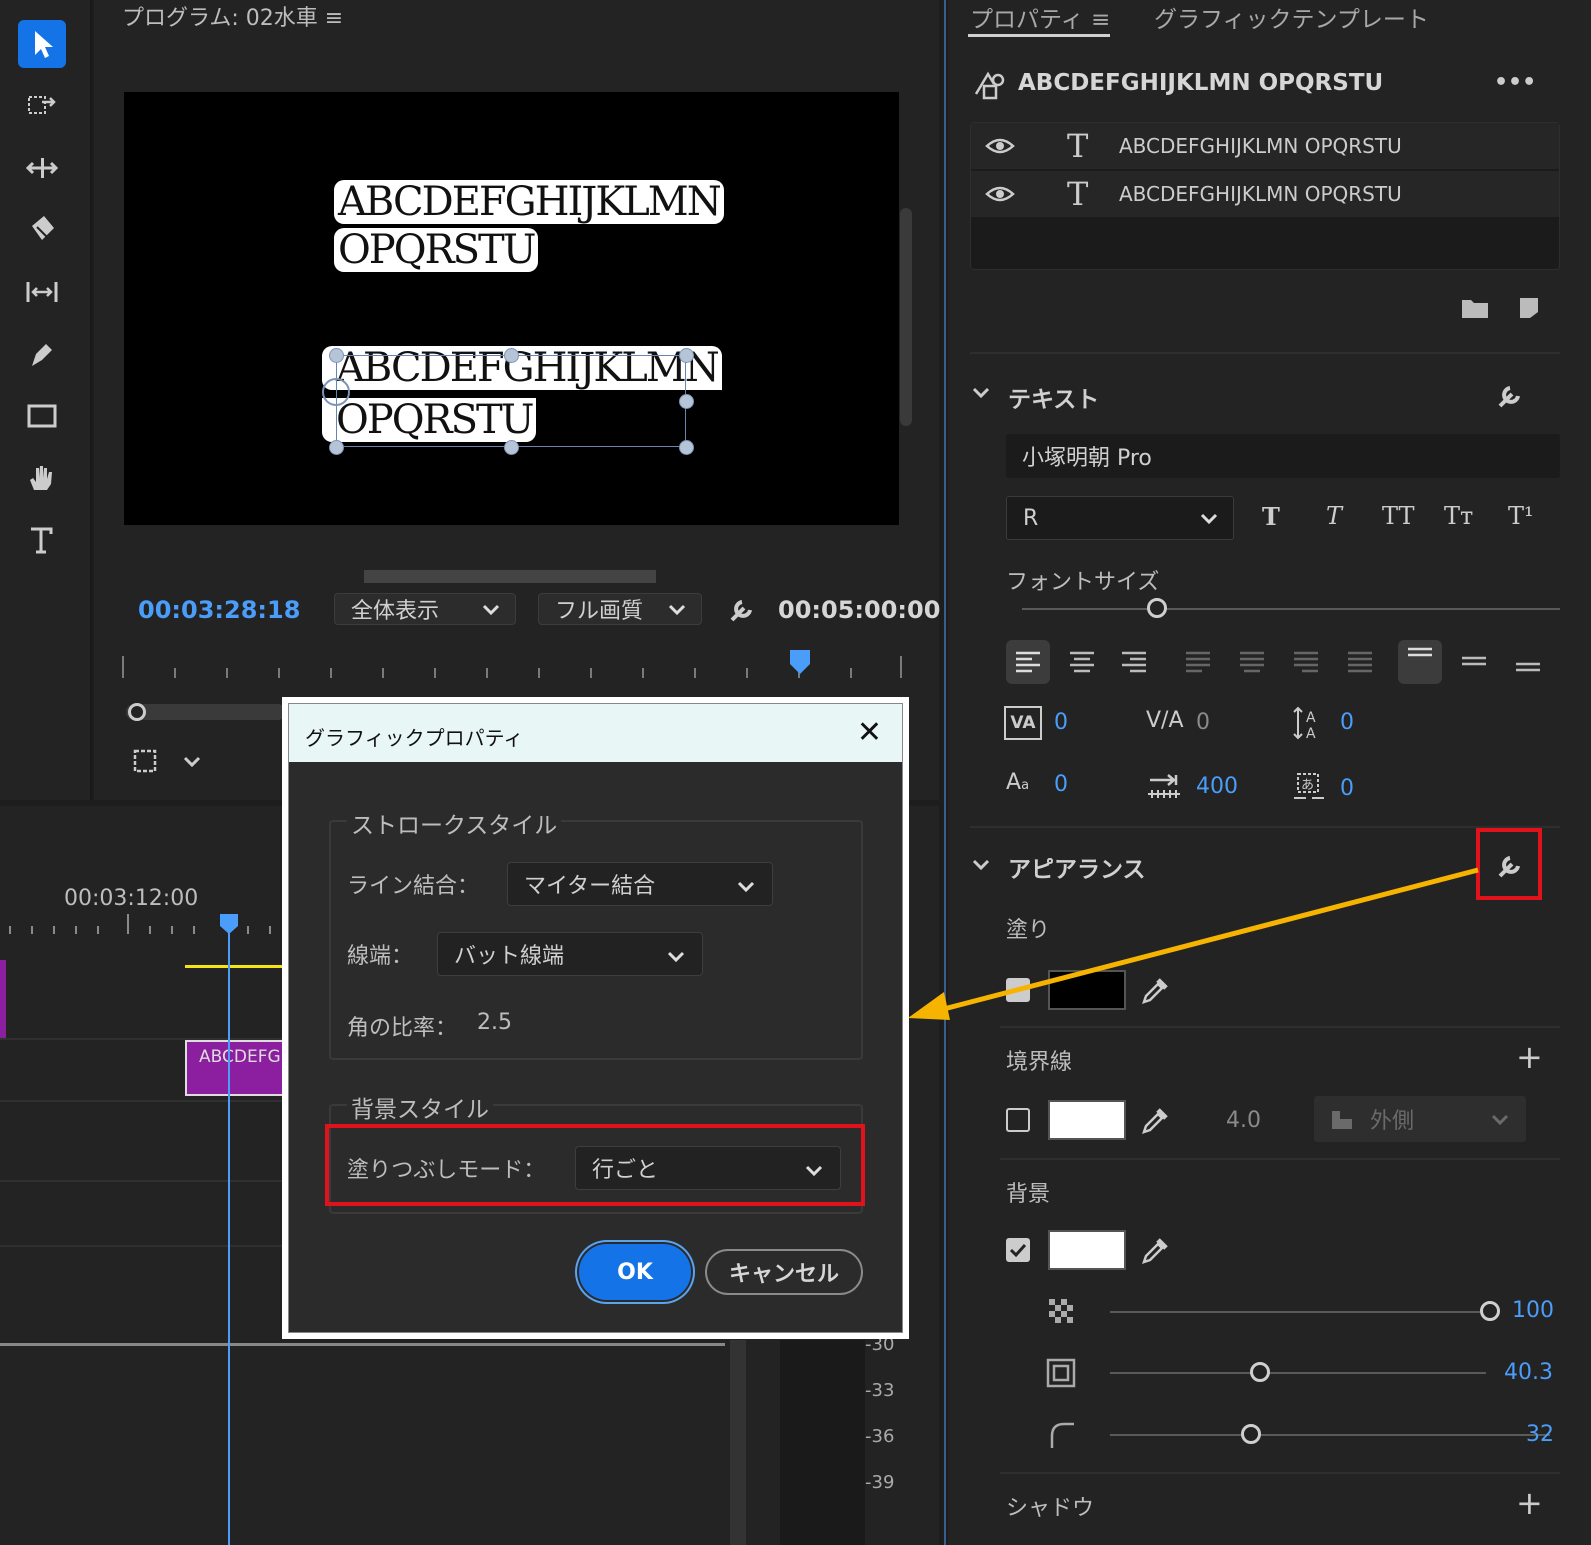  What do you see at coordinates (1330, 1435) in the screenshot?
I see `bg-corner-slider` at bounding box center [1330, 1435].